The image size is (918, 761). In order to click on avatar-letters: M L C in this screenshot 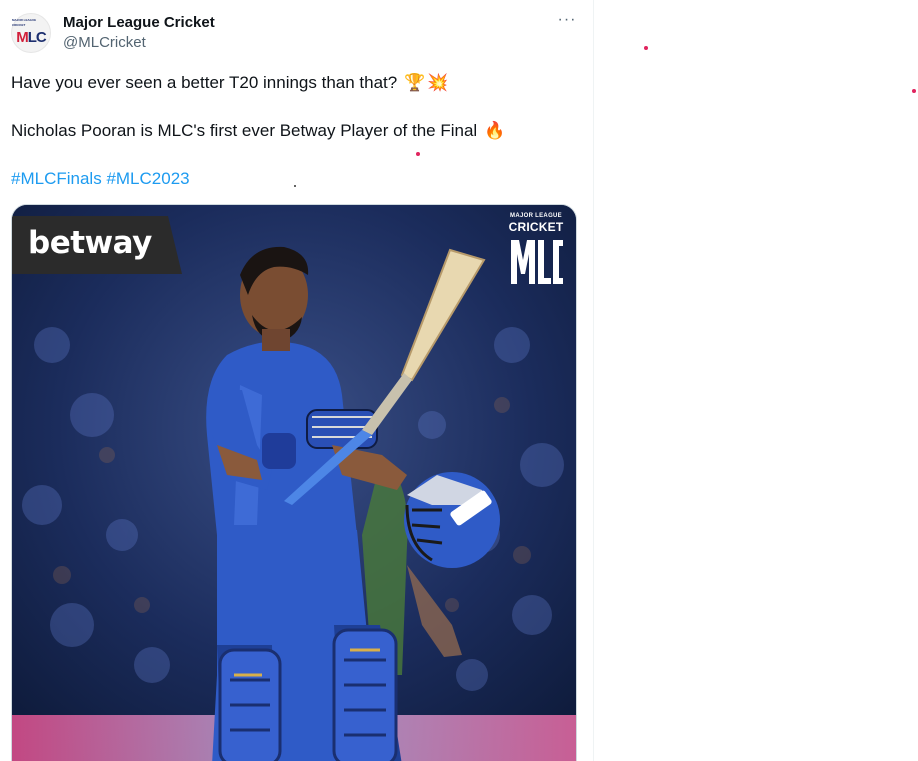, I will do `click(31, 38)`.